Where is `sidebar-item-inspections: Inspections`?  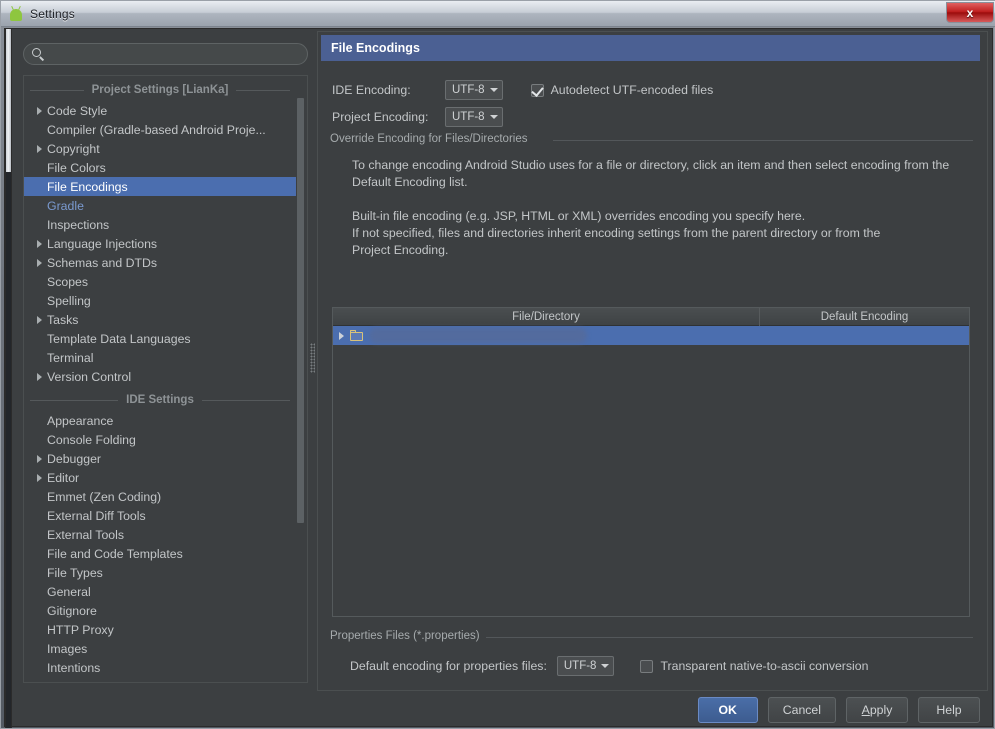 sidebar-item-inspections: Inspections is located at coordinates (160, 224).